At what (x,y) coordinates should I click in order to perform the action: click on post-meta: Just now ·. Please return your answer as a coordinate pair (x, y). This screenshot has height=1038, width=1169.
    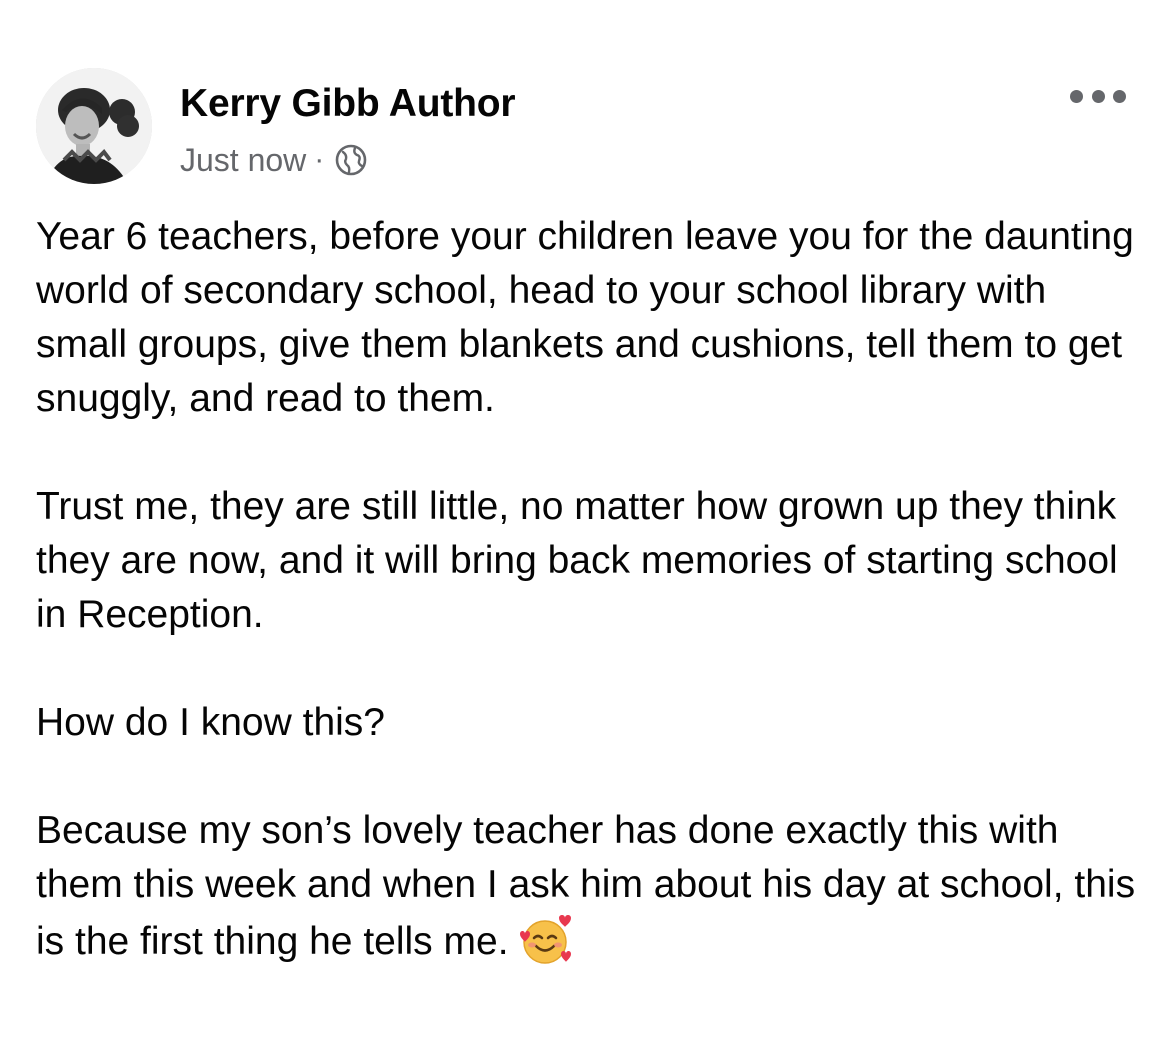
    Looking at the image, I should click on (274, 160).